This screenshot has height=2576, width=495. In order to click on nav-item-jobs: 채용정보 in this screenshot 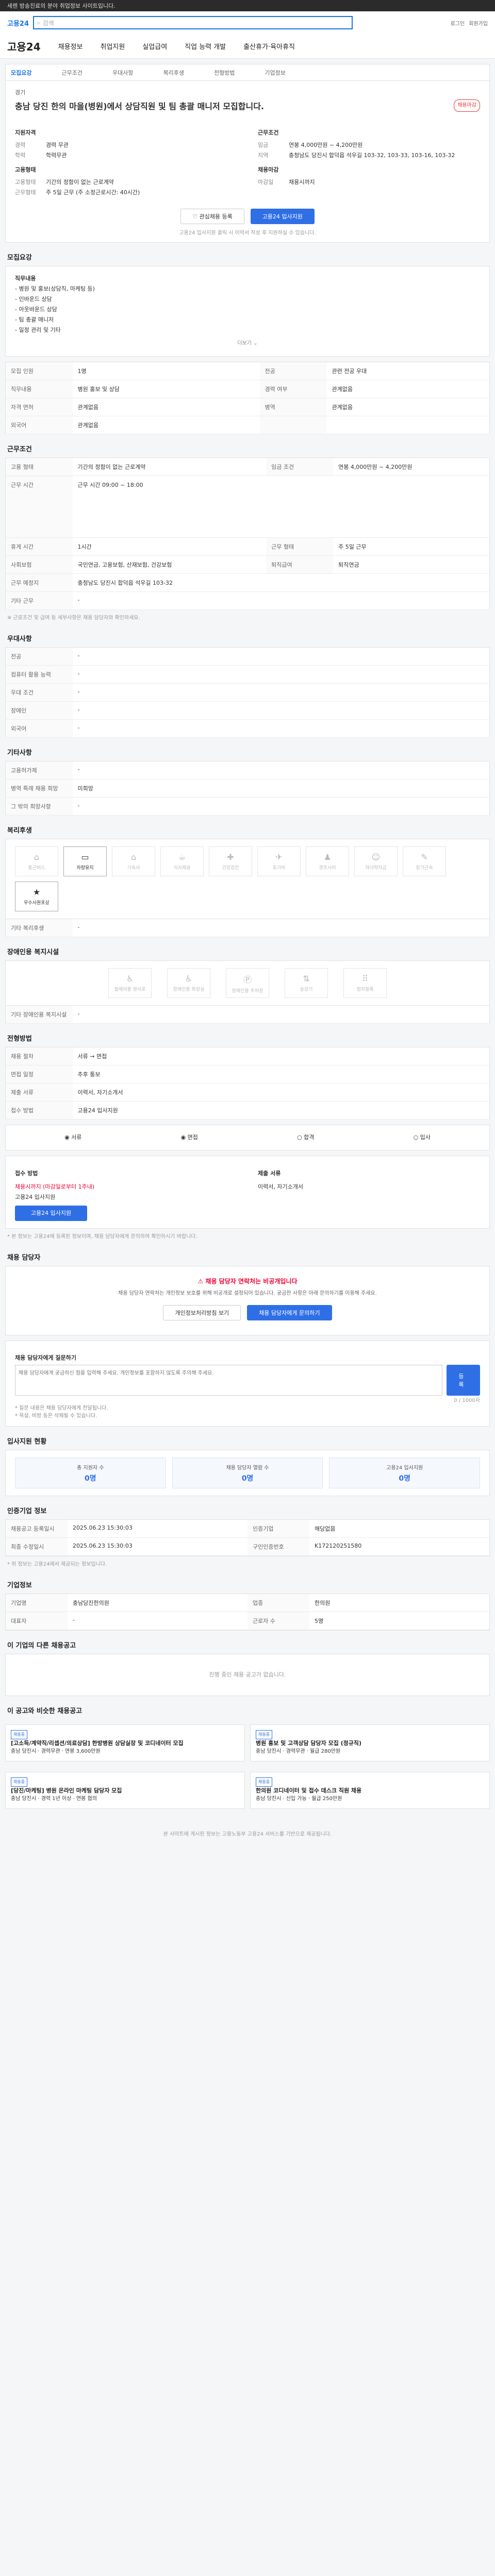, I will do `click(70, 46)`.